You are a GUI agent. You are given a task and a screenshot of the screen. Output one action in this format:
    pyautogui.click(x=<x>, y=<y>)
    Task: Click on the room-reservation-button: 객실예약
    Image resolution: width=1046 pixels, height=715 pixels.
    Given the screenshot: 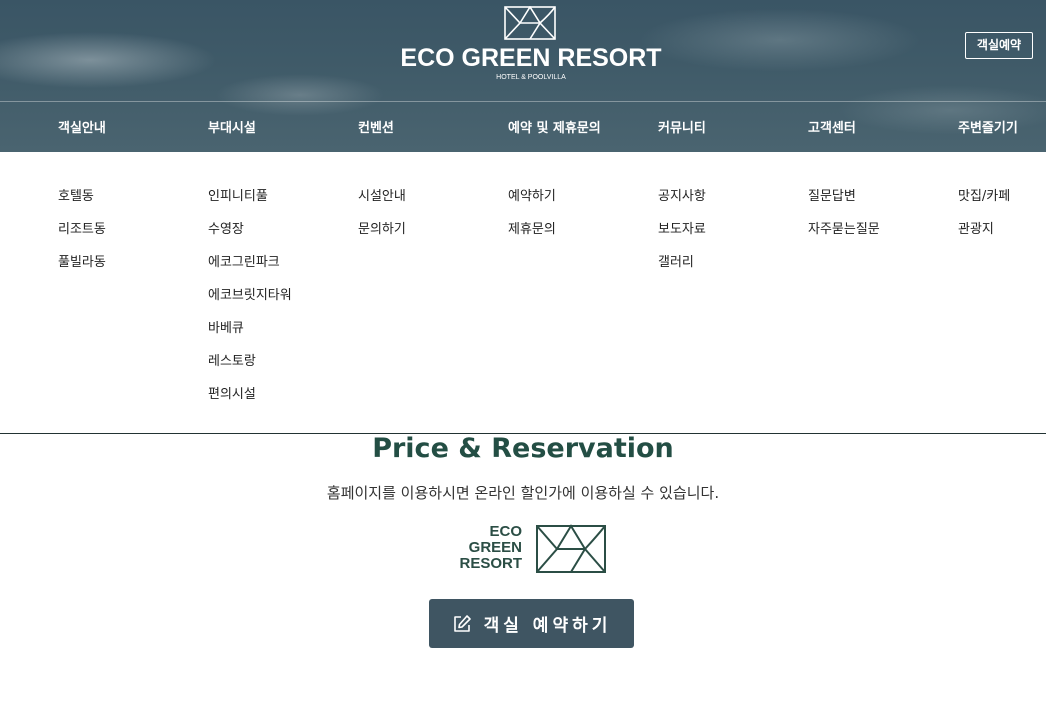 What is the action you would take?
    pyautogui.click(x=999, y=45)
    